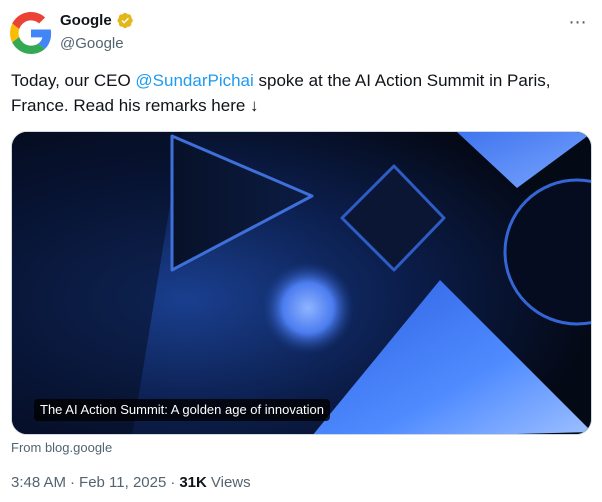  What do you see at coordinates (125, 20) in the screenshot?
I see `verified-badge-icon` at bounding box center [125, 20].